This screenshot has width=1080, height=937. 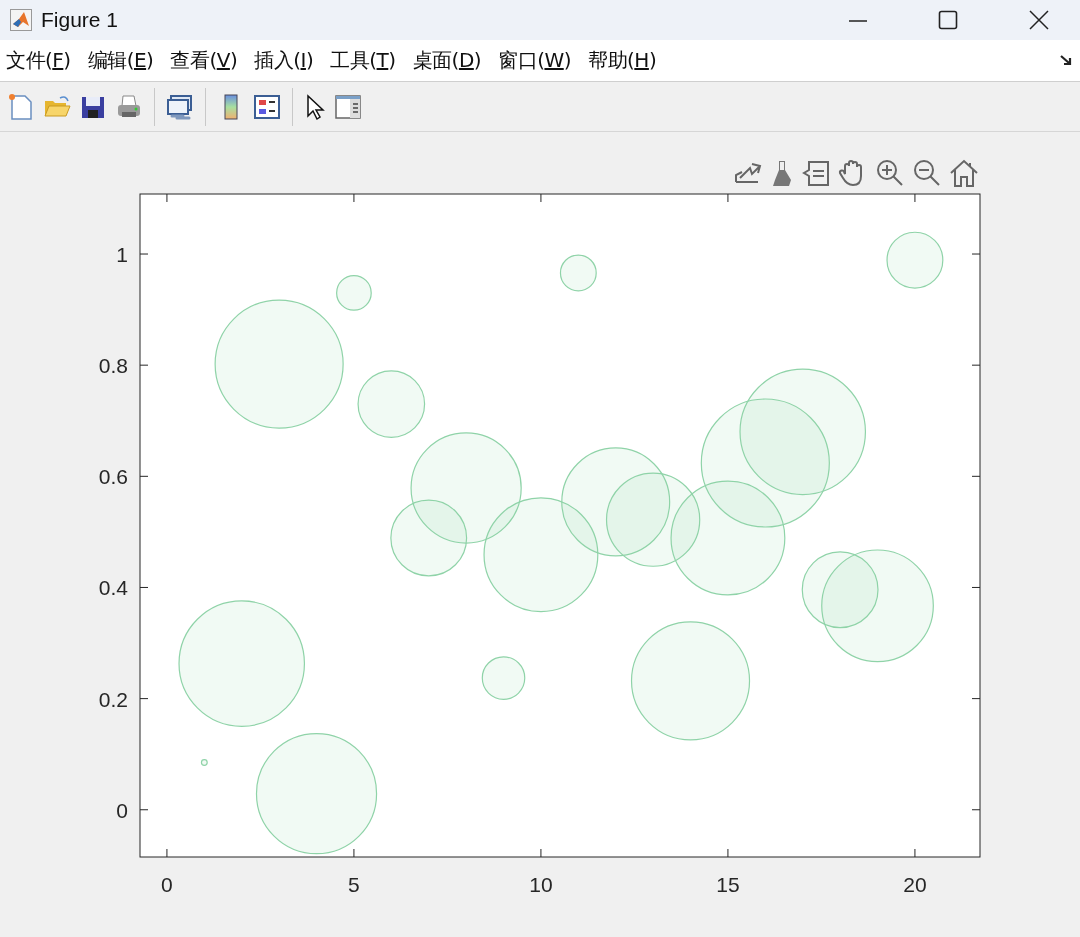 What do you see at coordinates (80, 20) in the screenshot?
I see `window-title: Figure 1` at bounding box center [80, 20].